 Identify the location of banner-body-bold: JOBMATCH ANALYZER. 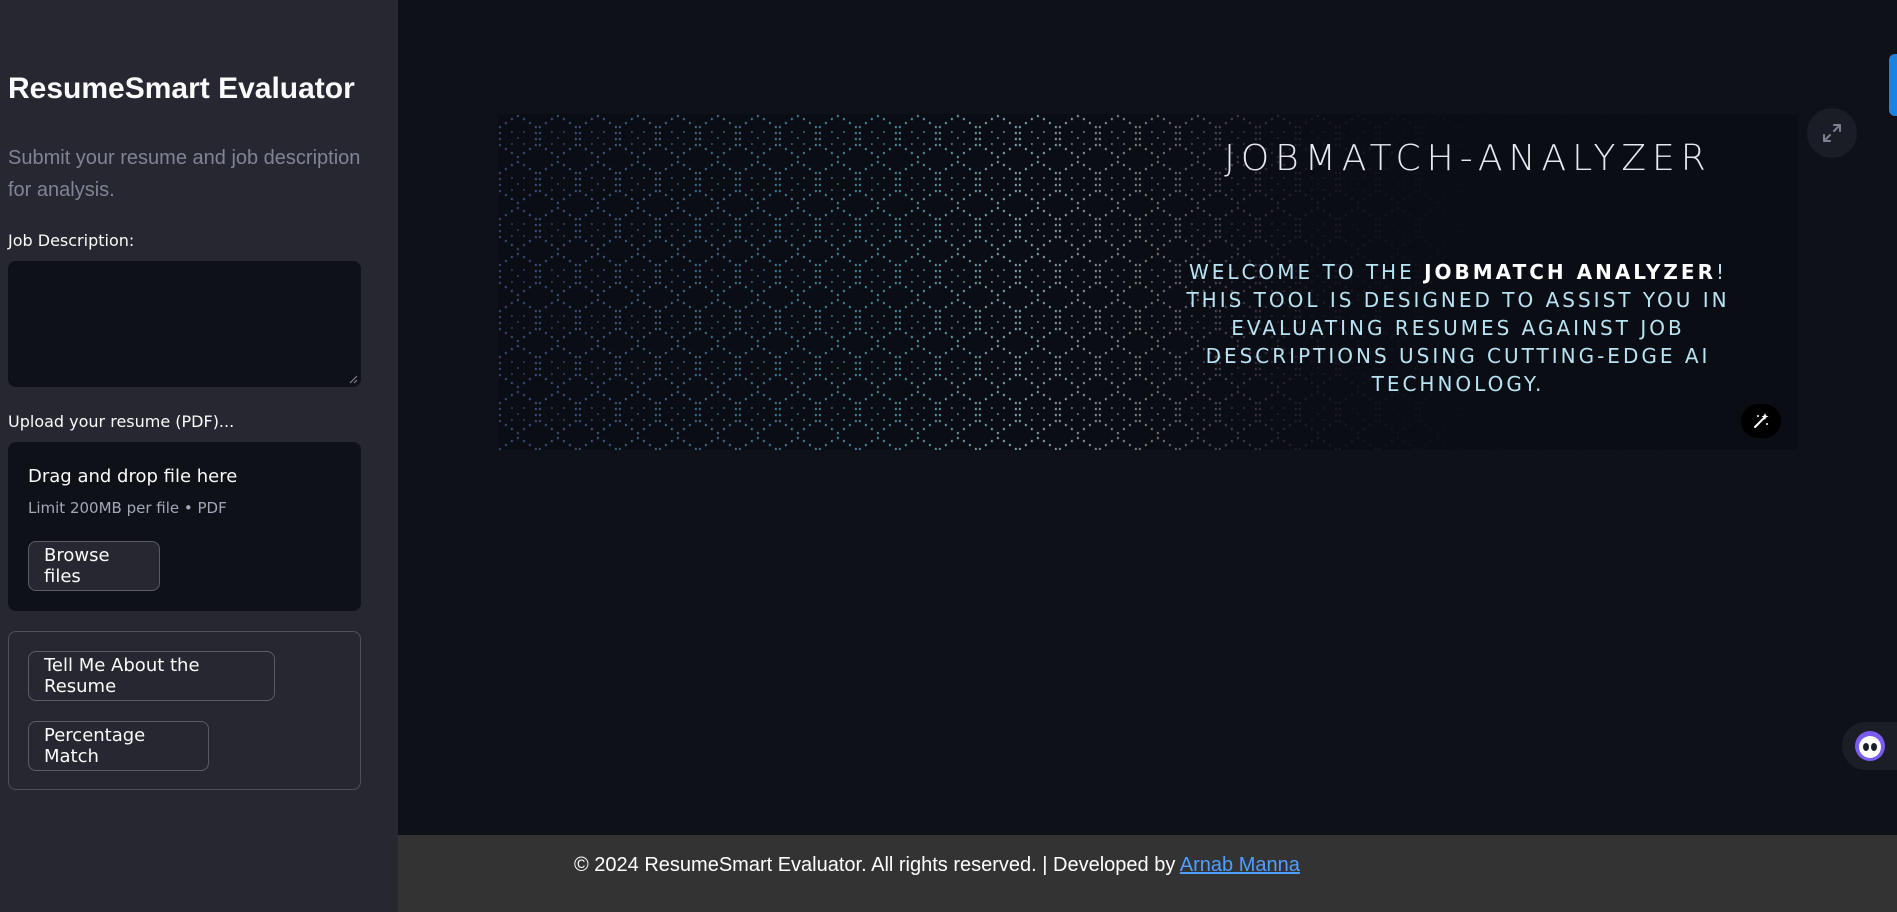
(1570, 272).